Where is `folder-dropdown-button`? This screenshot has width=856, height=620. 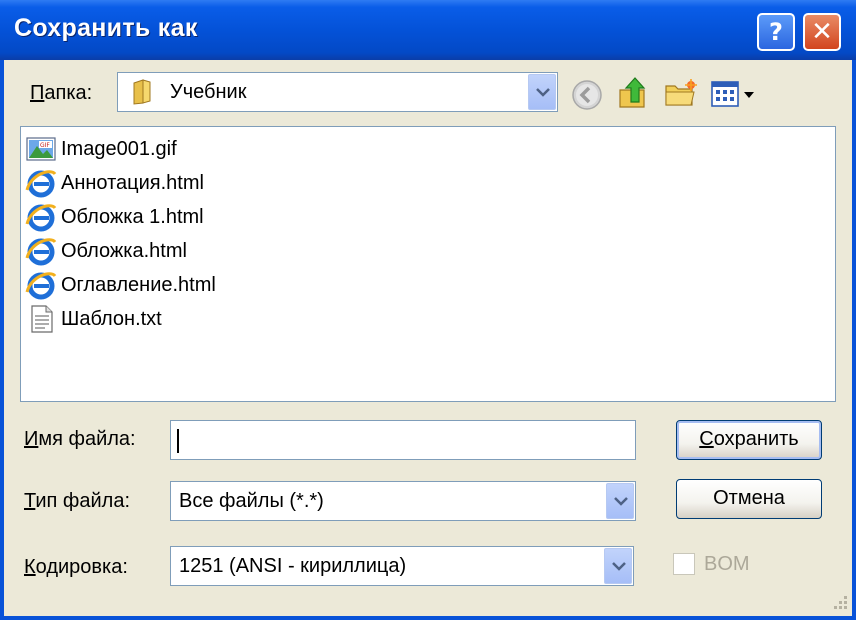 folder-dropdown-button is located at coordinates (542, 92).